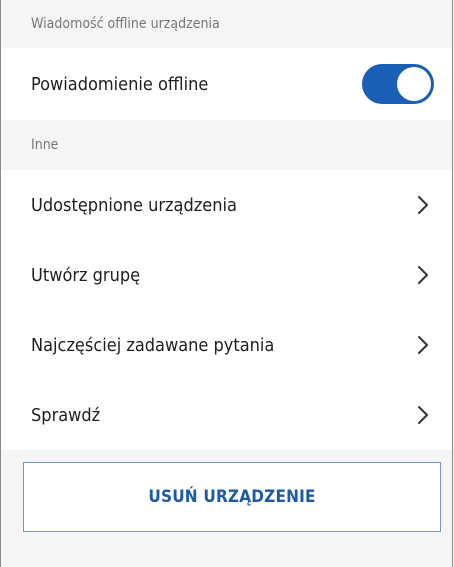  Describe the element at coordinates (125, 24) in the screenshot. I see `section-header-offline-label: Wiadomość offline urządzenia` at that location.